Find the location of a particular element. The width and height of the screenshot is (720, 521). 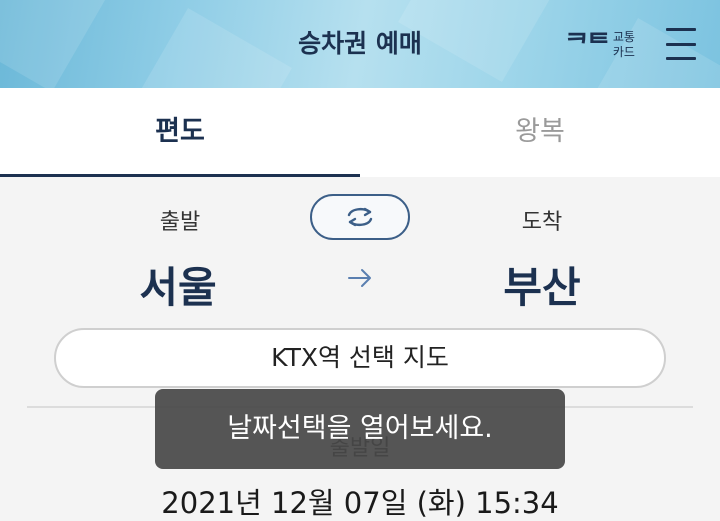

tab-one-way: 편도 is located at coordinates (180, 132).